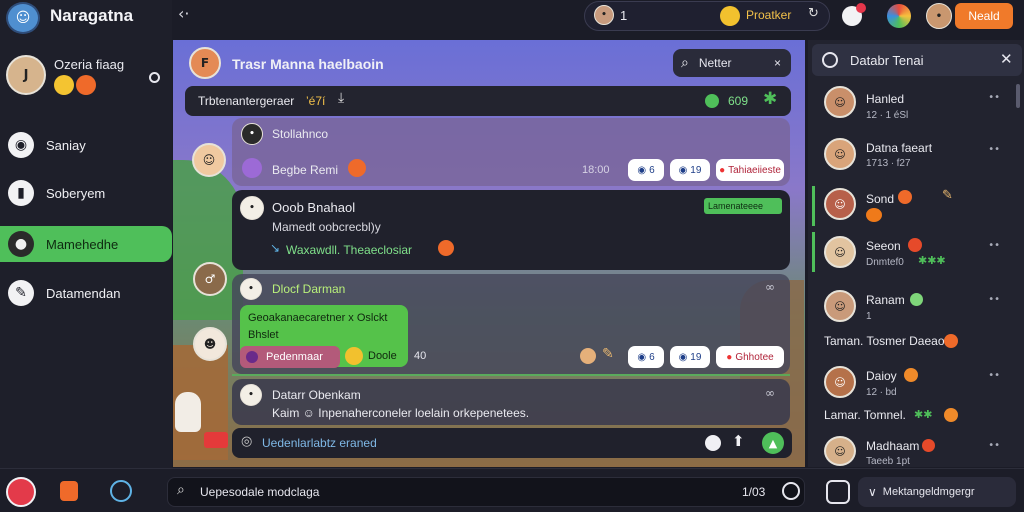 The image size is (1024, 512). I want to click on reaction-count: 19, so click(696, 170).